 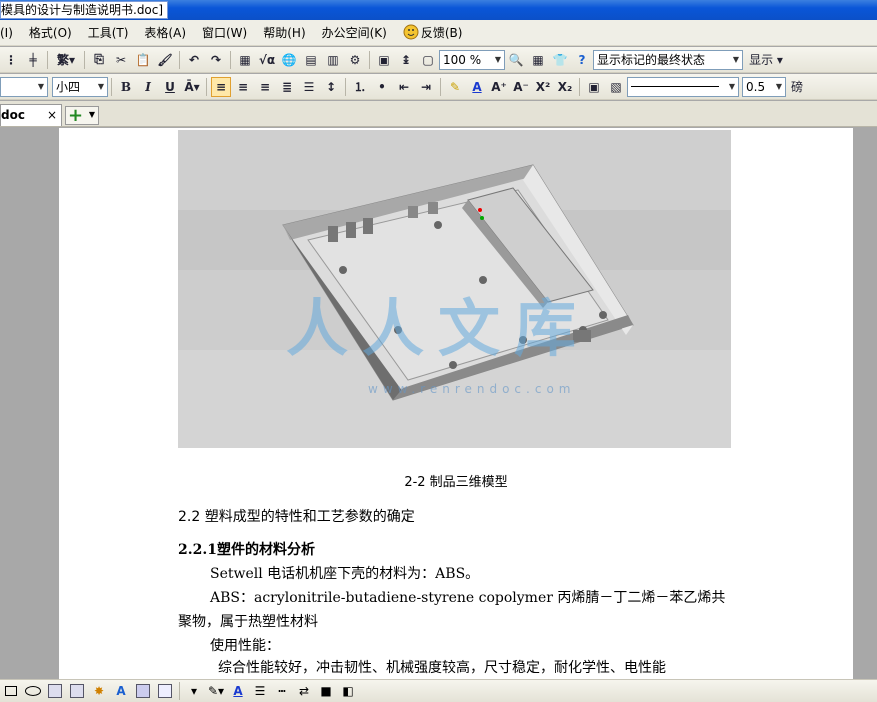 I want to click on drawing-icon: ⚙, so click(x=355, y=60).